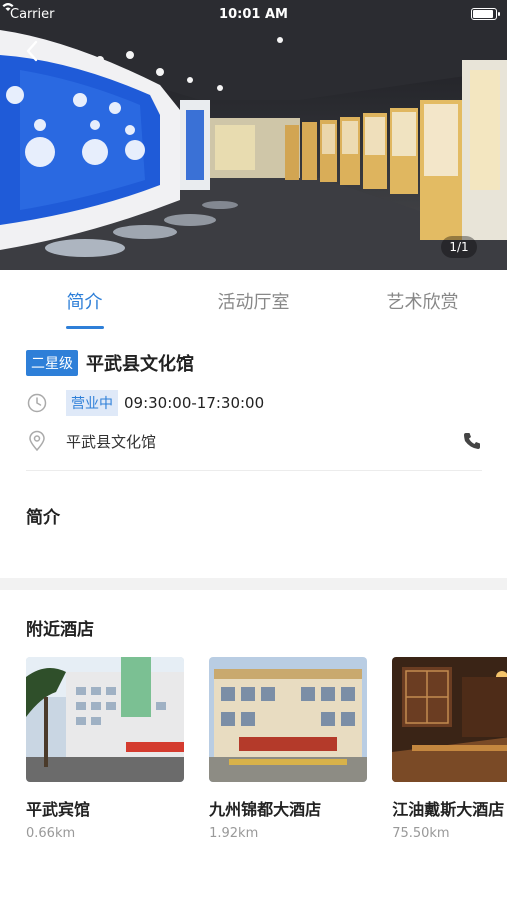 This screenshot has width=507, height=900. I want to click on level-badge: 二星级, so click(52, 363).